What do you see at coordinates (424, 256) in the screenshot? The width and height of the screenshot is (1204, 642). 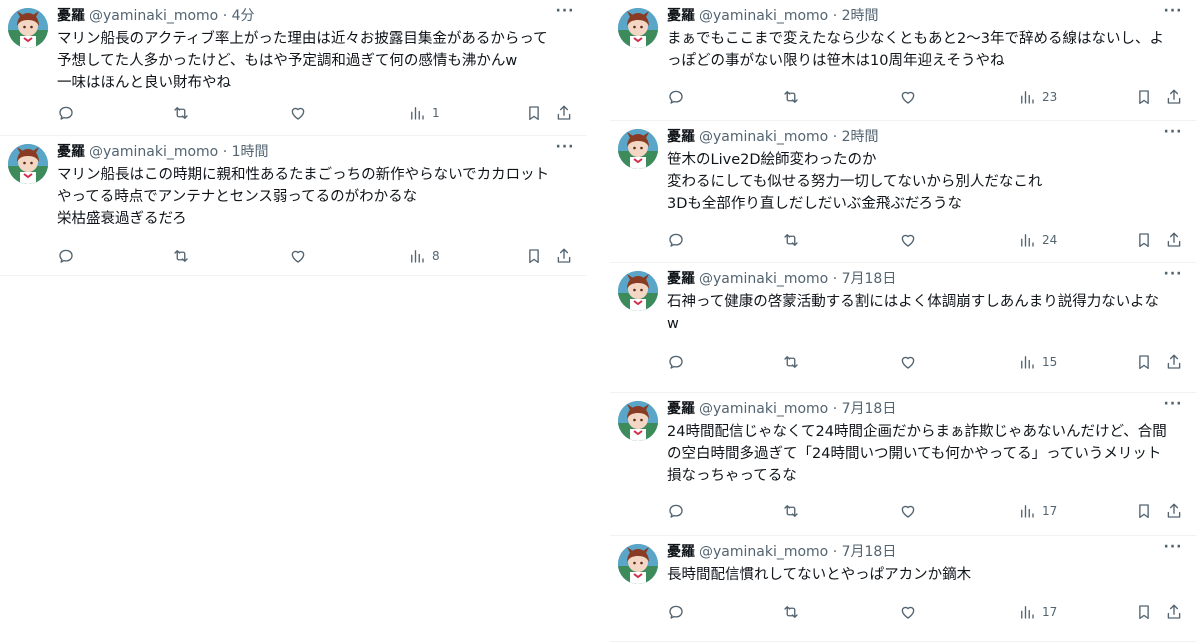 I see `views-button: 8` at bounding box center [424, 256].